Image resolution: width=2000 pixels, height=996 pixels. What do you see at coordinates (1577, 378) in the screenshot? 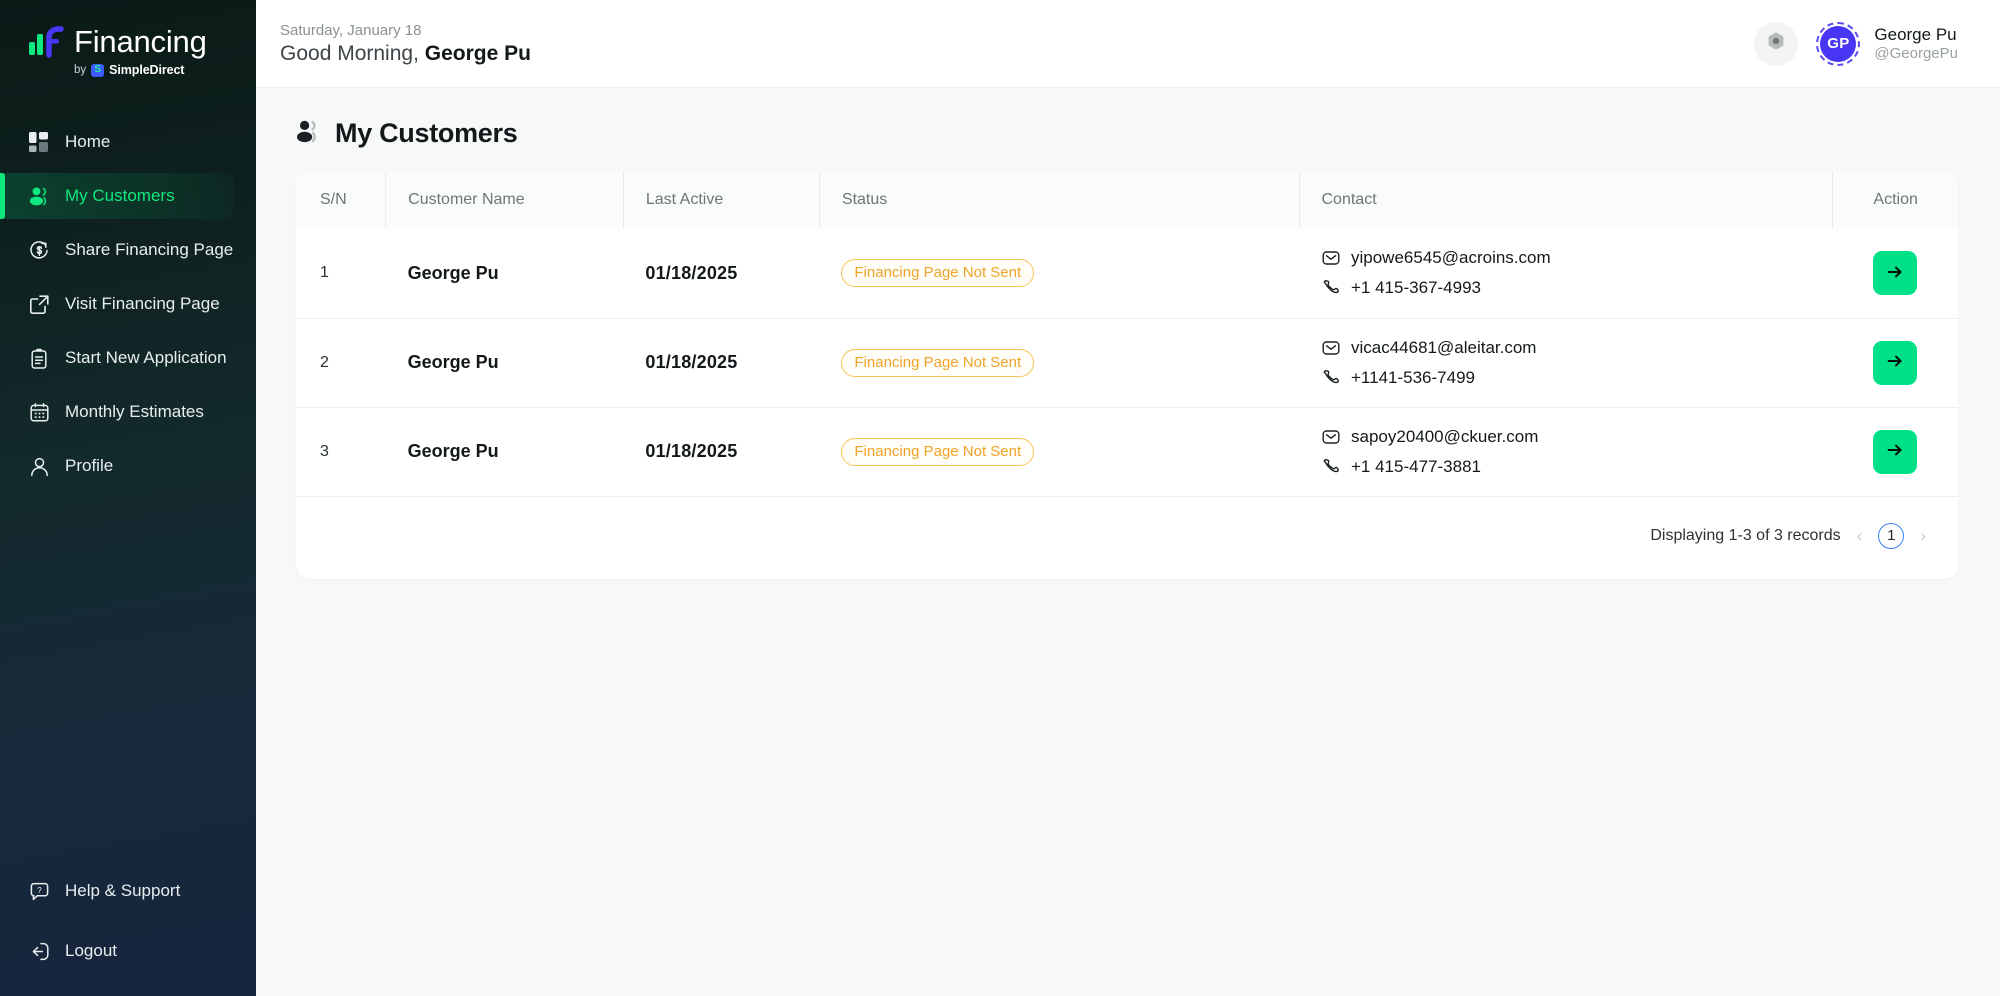
I see `contact-phone: +1141-536-7499` at bounding box center [1577, 378].